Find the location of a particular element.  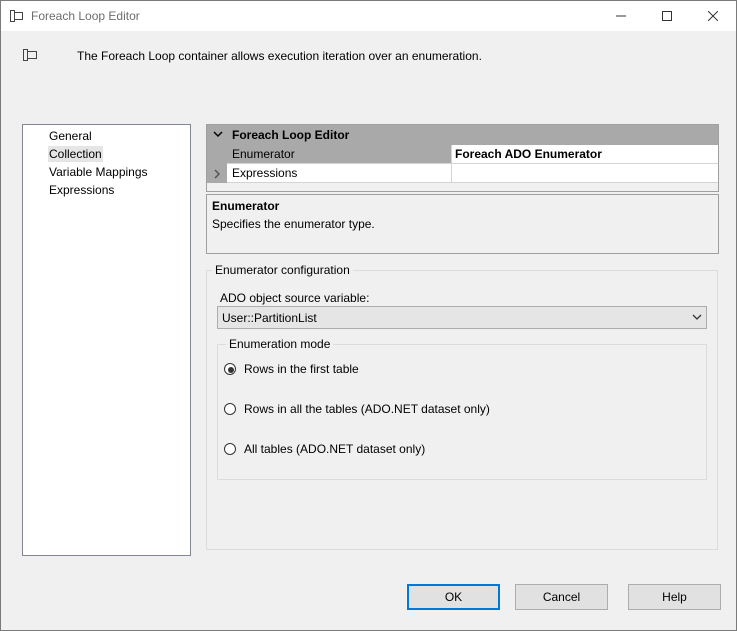

nav-item-variable-mappings: Variable Mappings is located at coordinates (98, 172).